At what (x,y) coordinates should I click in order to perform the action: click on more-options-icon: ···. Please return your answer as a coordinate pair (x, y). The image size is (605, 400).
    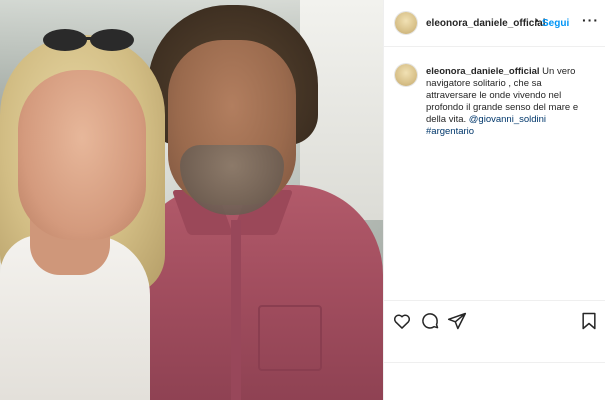
    Looking at the image, I should click on (590, 20).